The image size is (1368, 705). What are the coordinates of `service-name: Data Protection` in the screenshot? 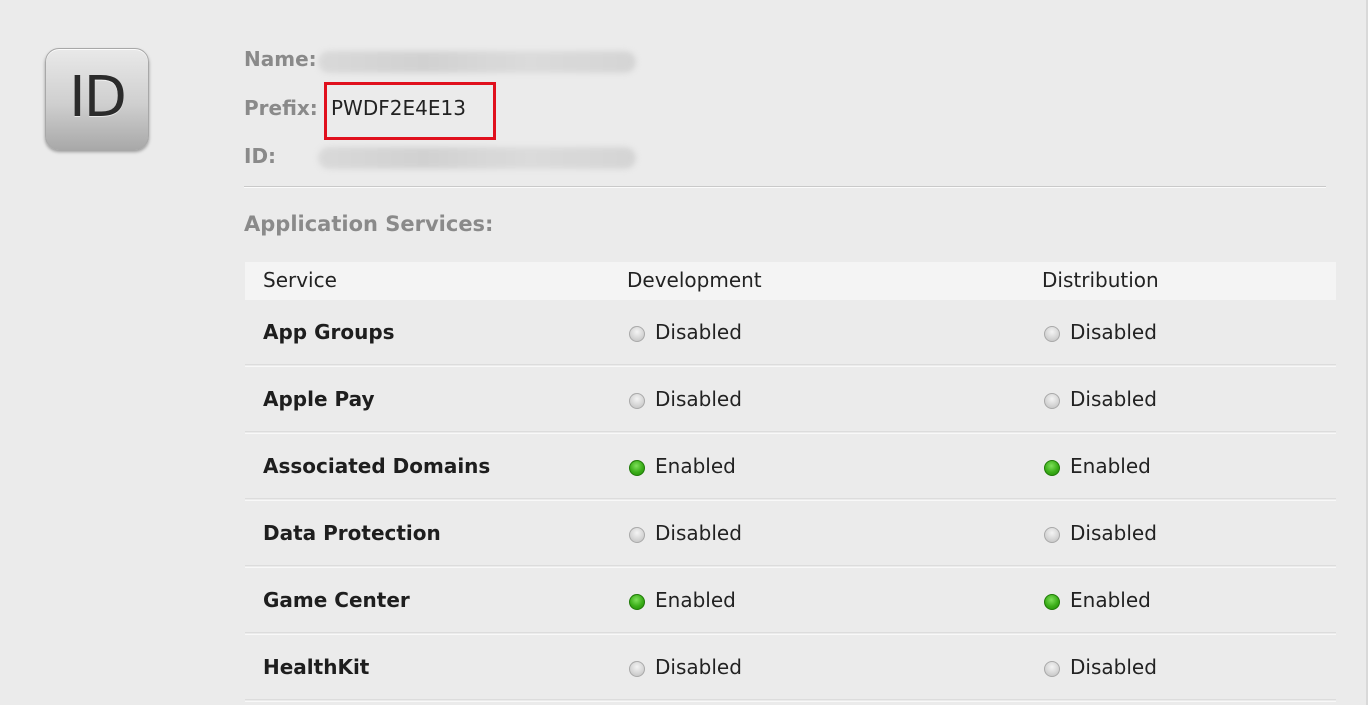 It's located at (352, 533).